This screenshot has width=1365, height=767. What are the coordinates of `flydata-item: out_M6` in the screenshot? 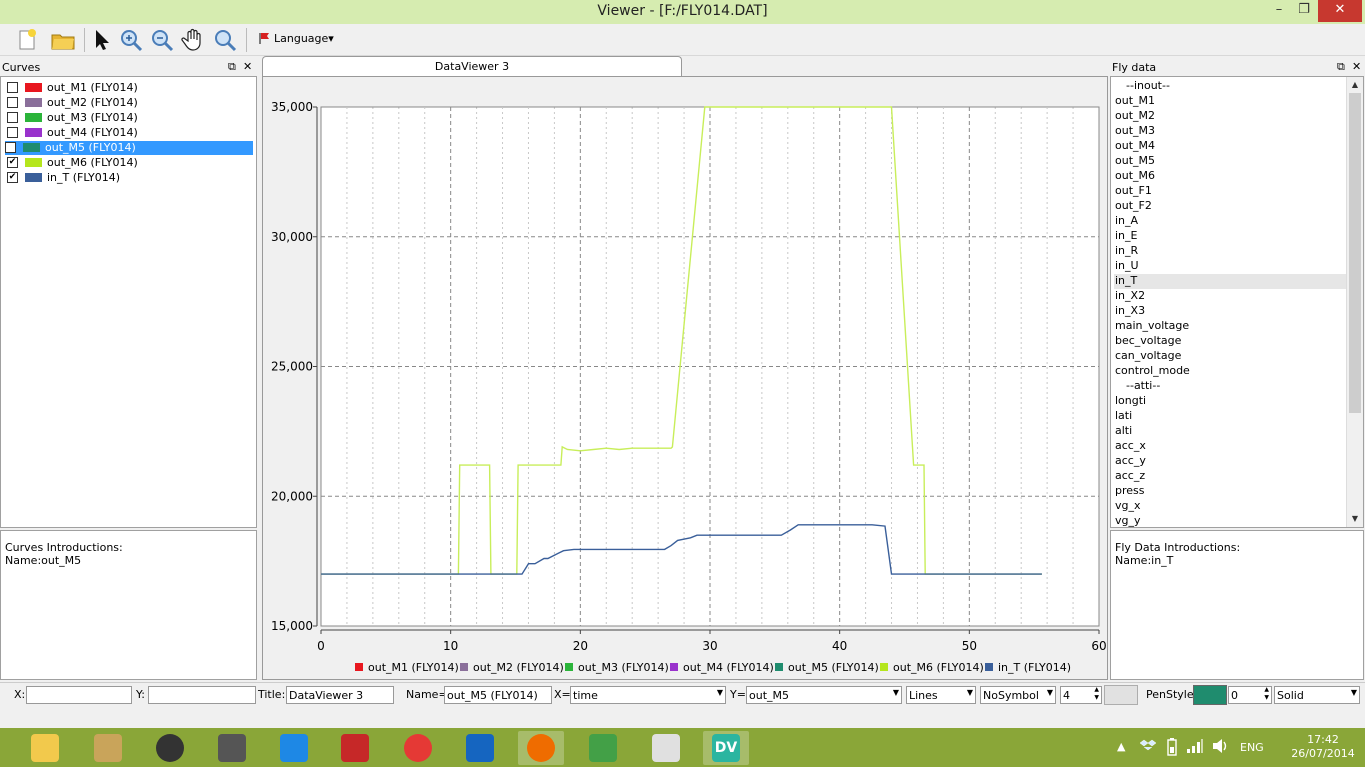 It's located at (1230, 176).